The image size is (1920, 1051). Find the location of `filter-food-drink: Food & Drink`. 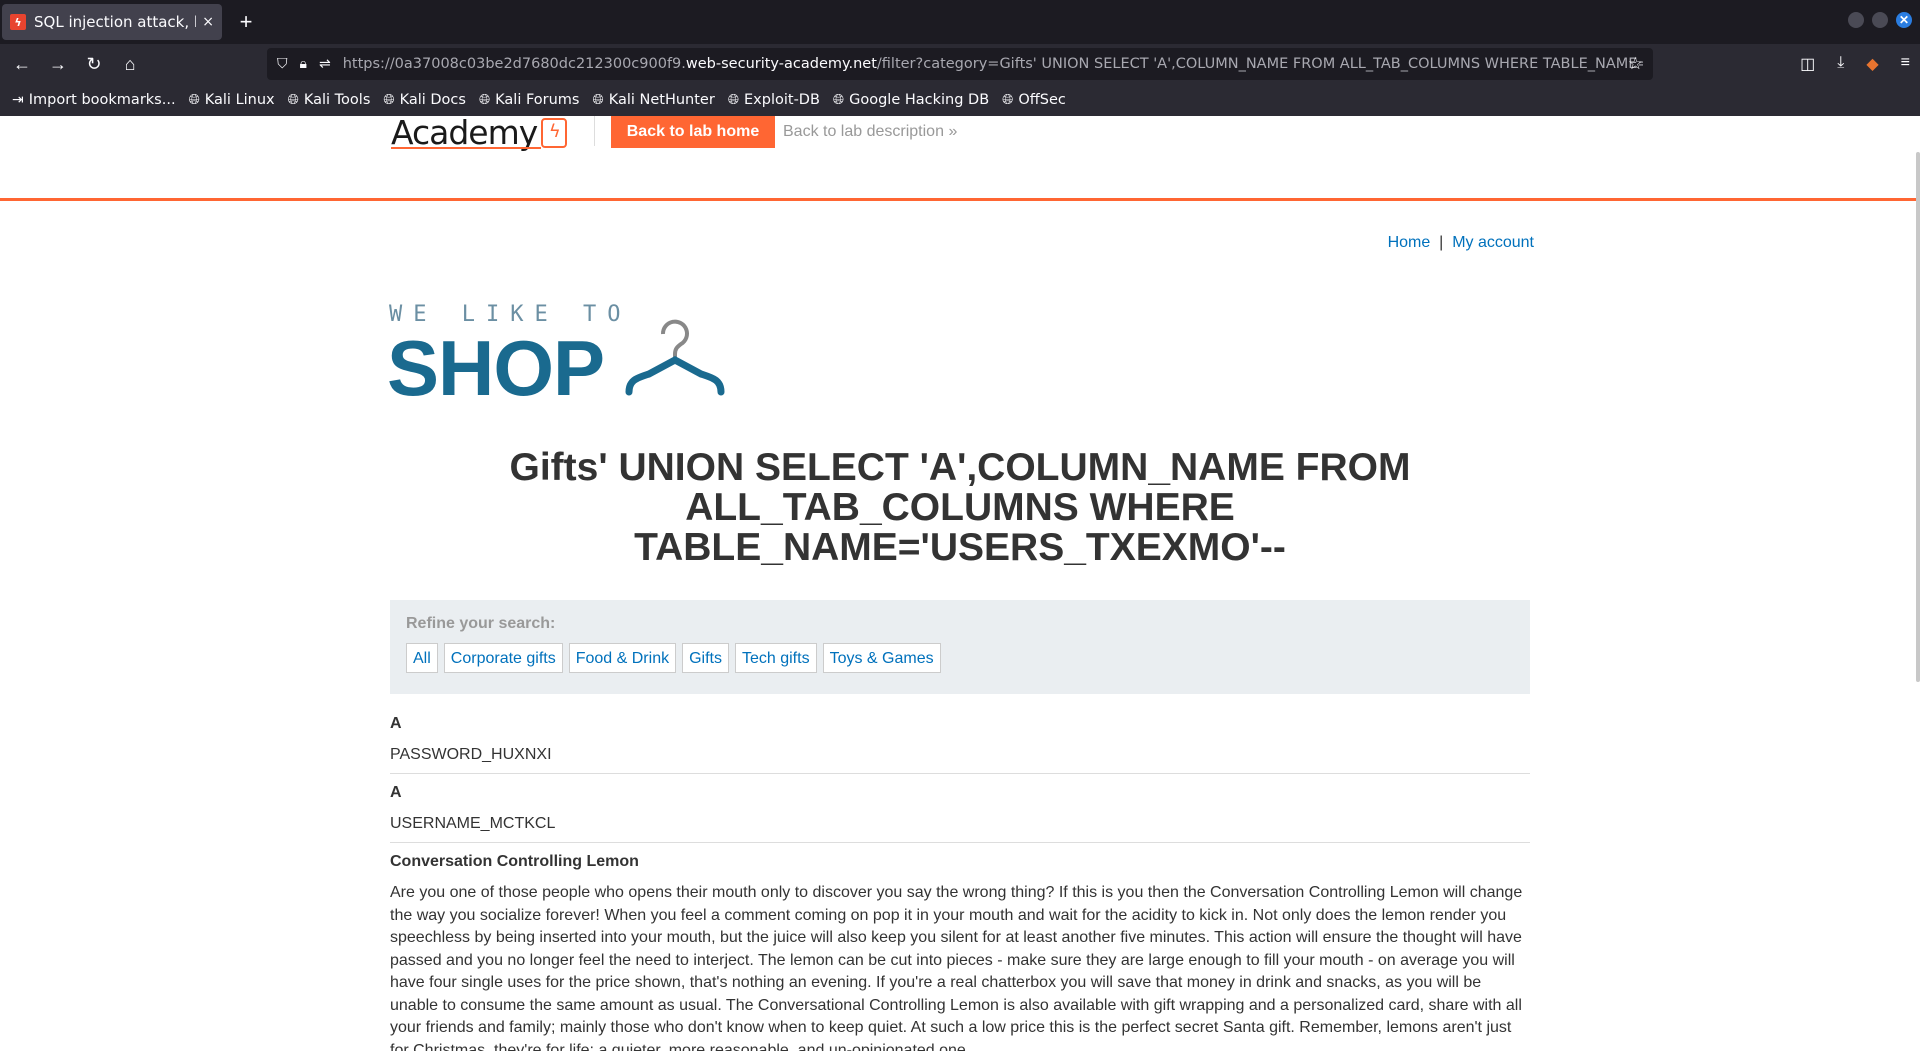

filter-food-drink: Food & Drink is located at coordinates (622, 658).